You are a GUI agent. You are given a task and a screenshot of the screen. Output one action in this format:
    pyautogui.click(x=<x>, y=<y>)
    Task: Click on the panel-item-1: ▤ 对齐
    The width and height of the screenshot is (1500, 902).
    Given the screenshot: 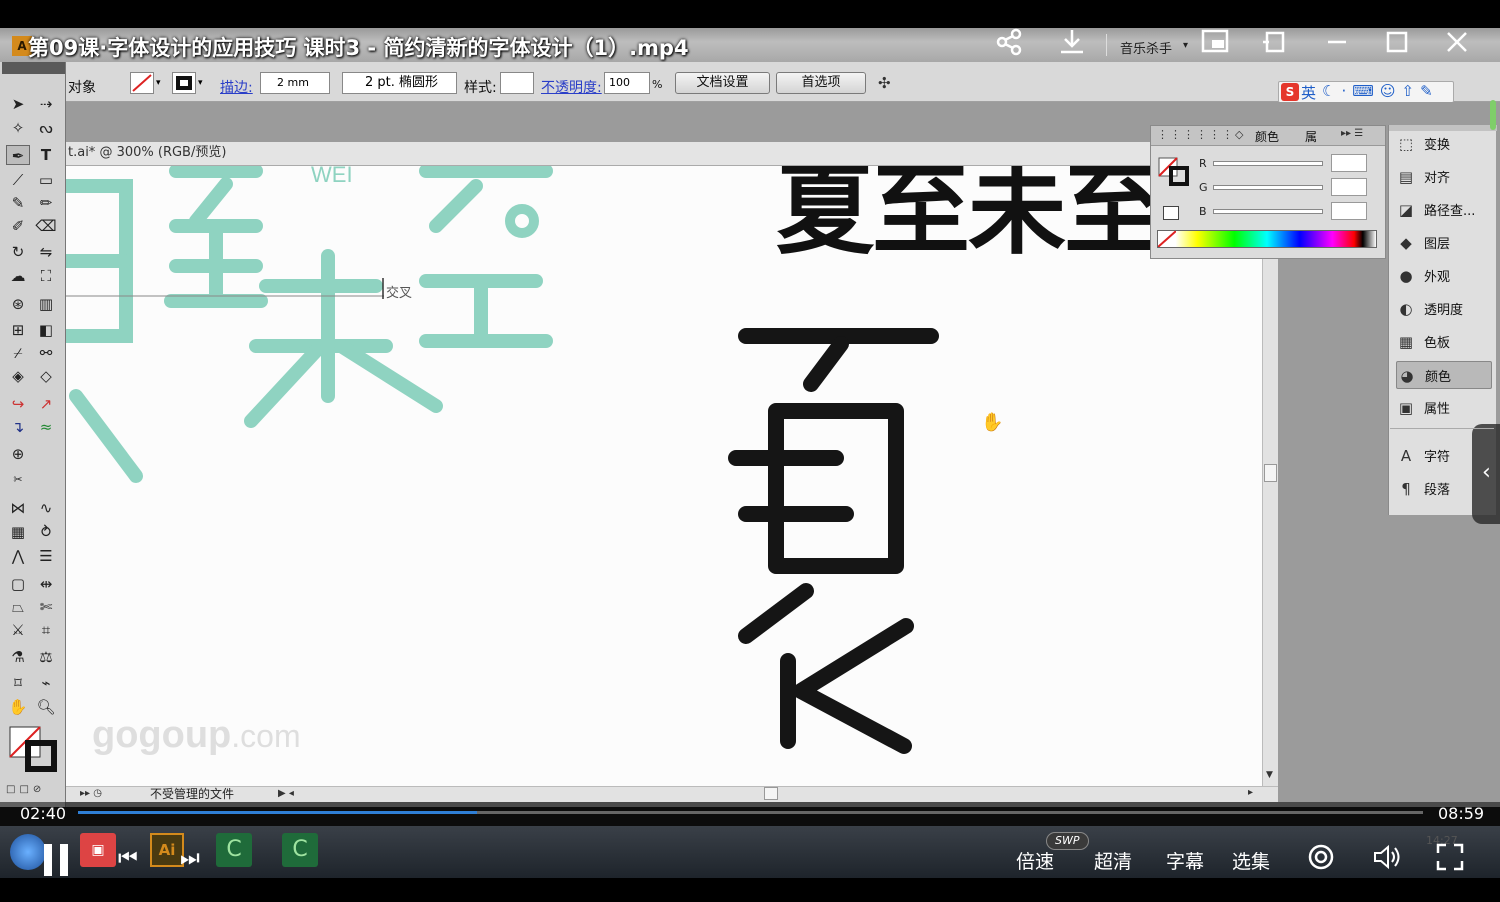 What is the action you would take?
    pyautogui.click(x=1444, y=177)
    